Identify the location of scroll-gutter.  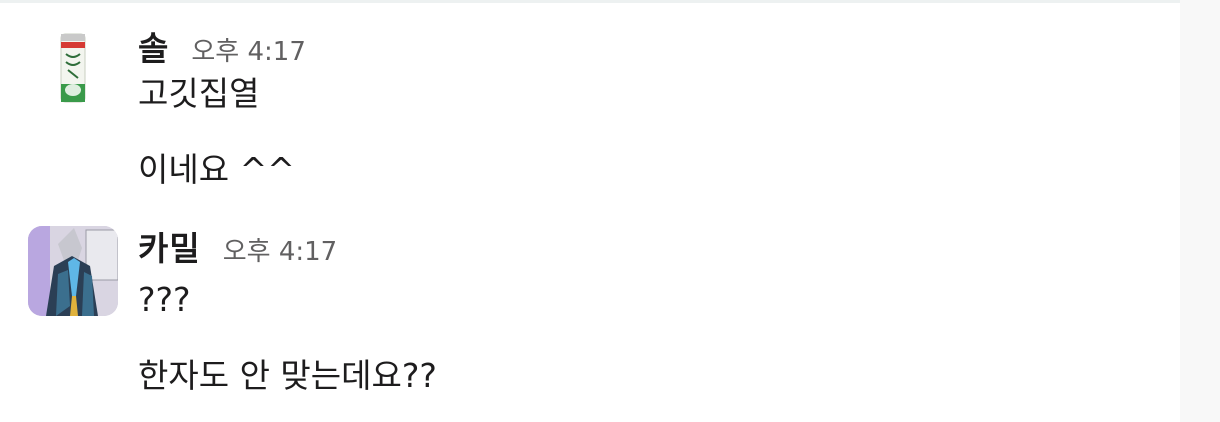
(1200, 211).